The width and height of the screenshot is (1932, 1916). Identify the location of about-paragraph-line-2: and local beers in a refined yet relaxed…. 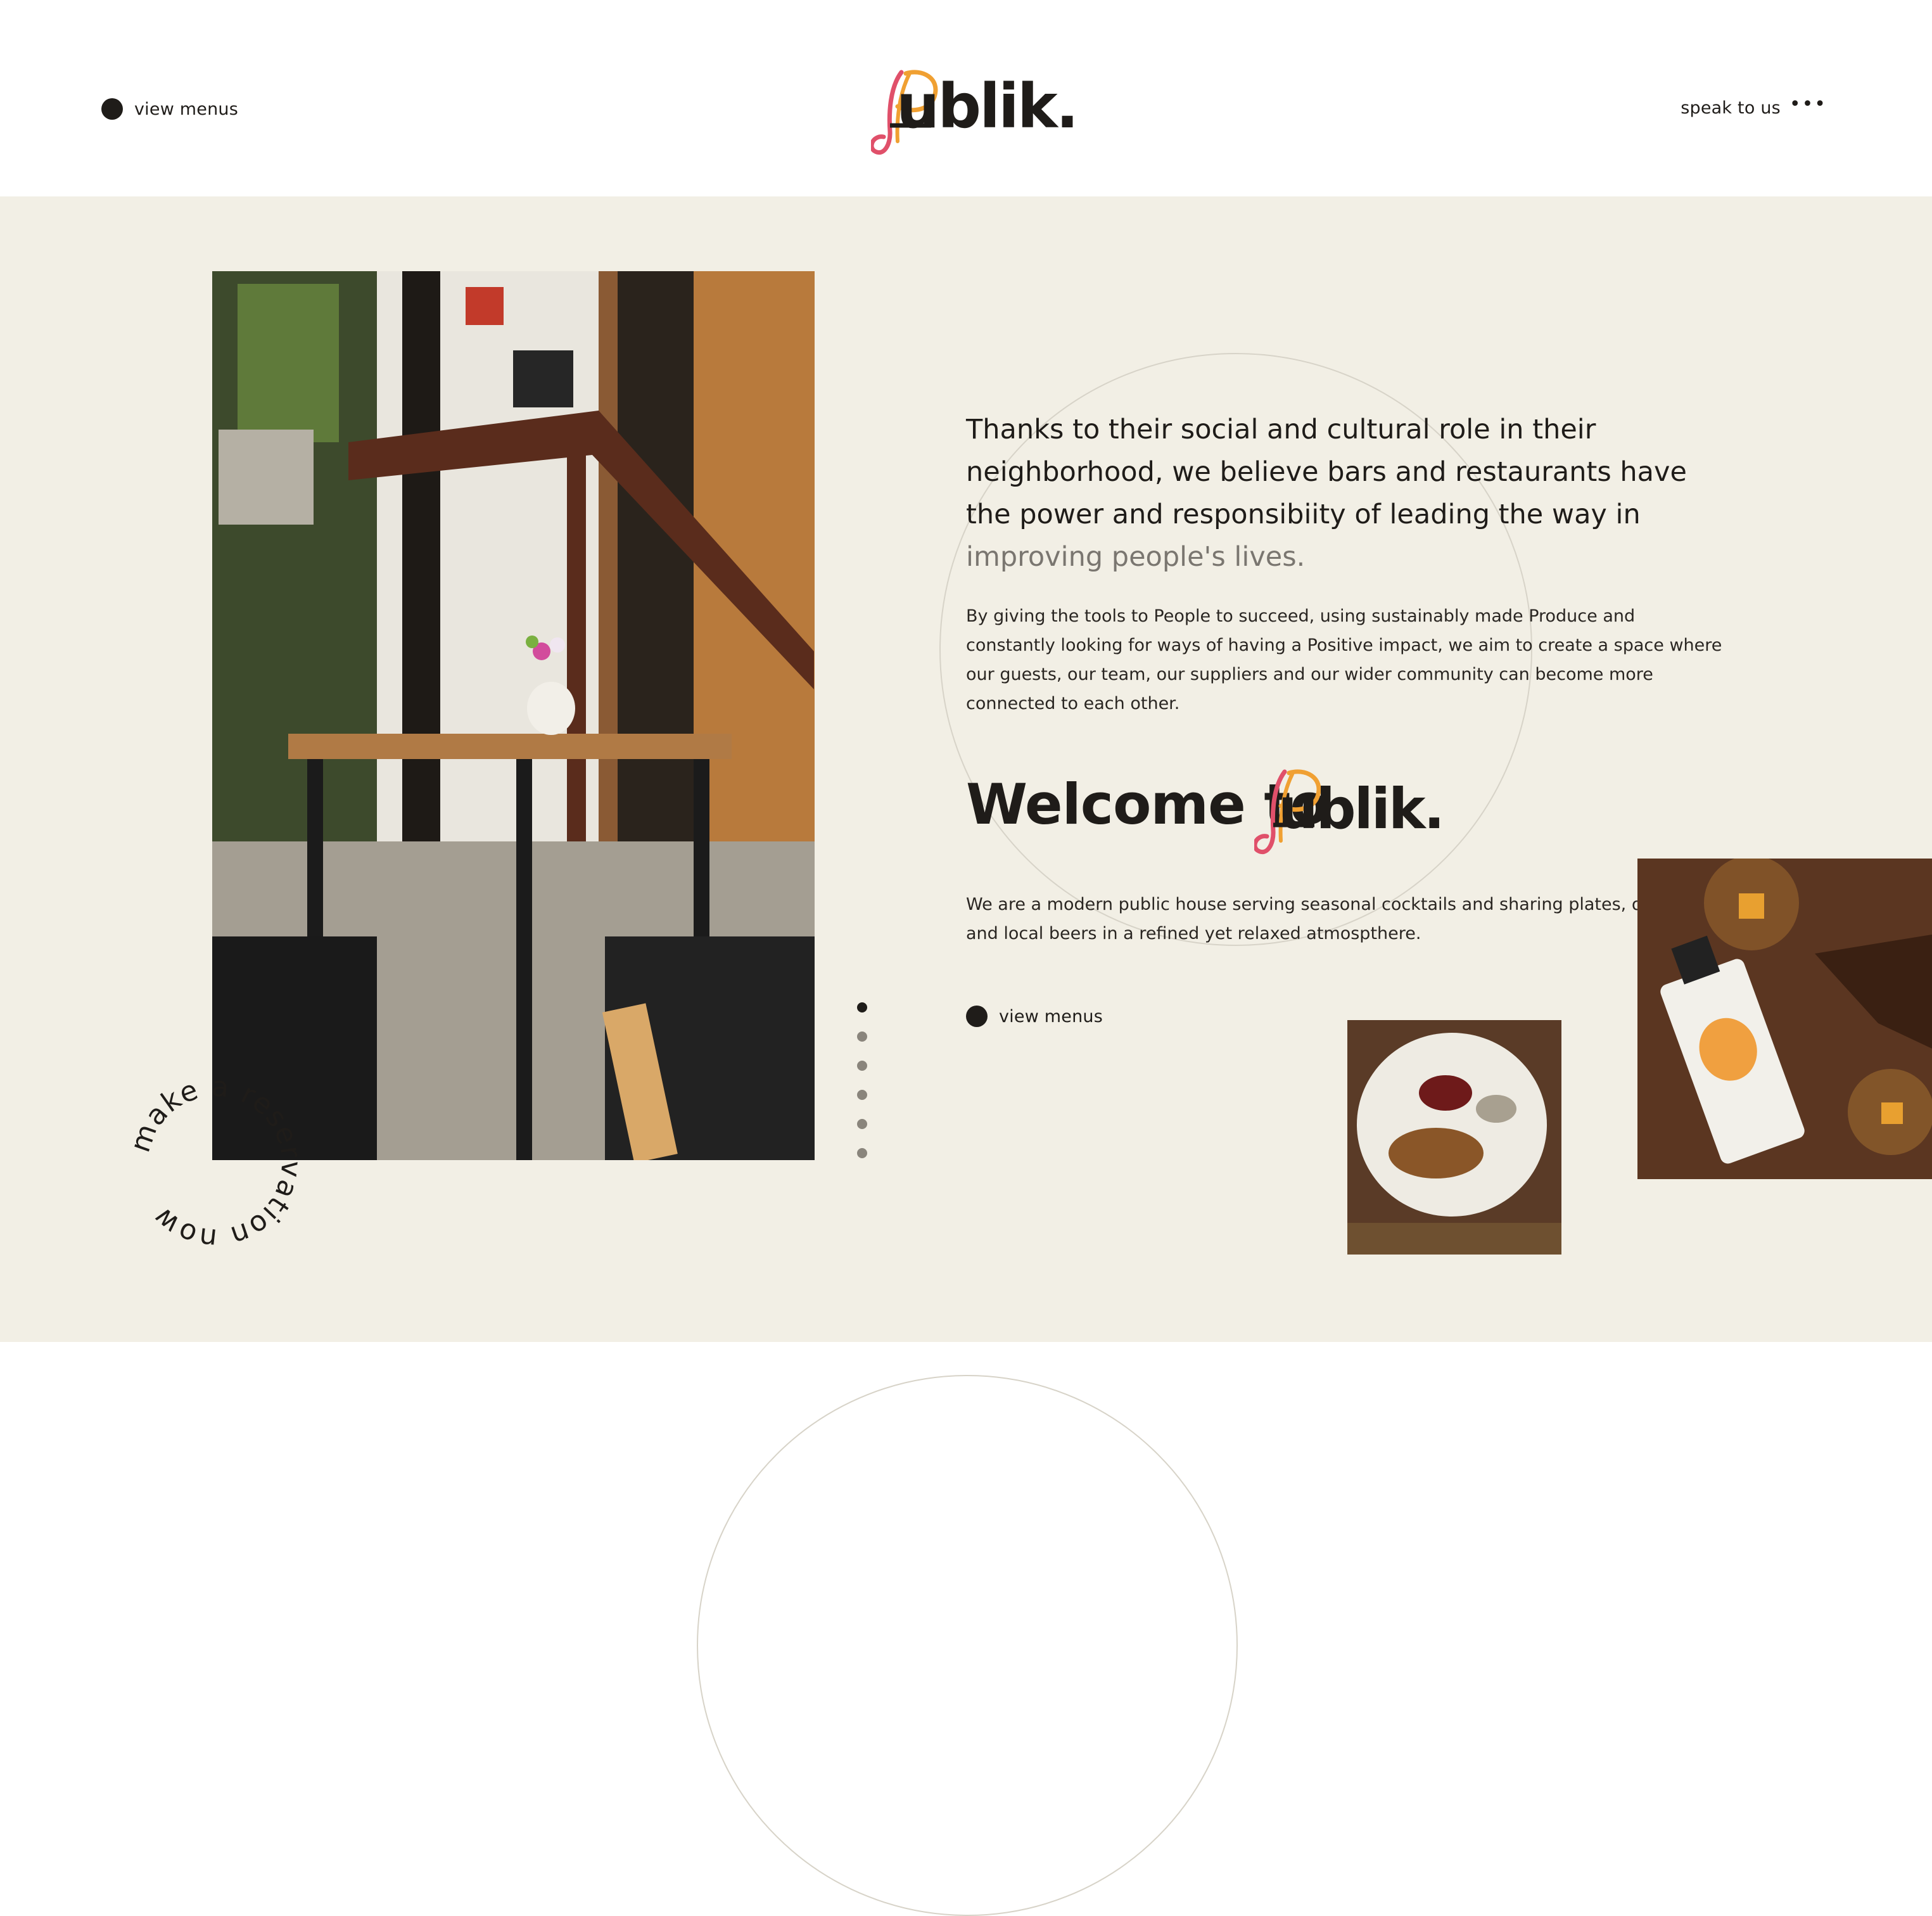
(1193, 933).